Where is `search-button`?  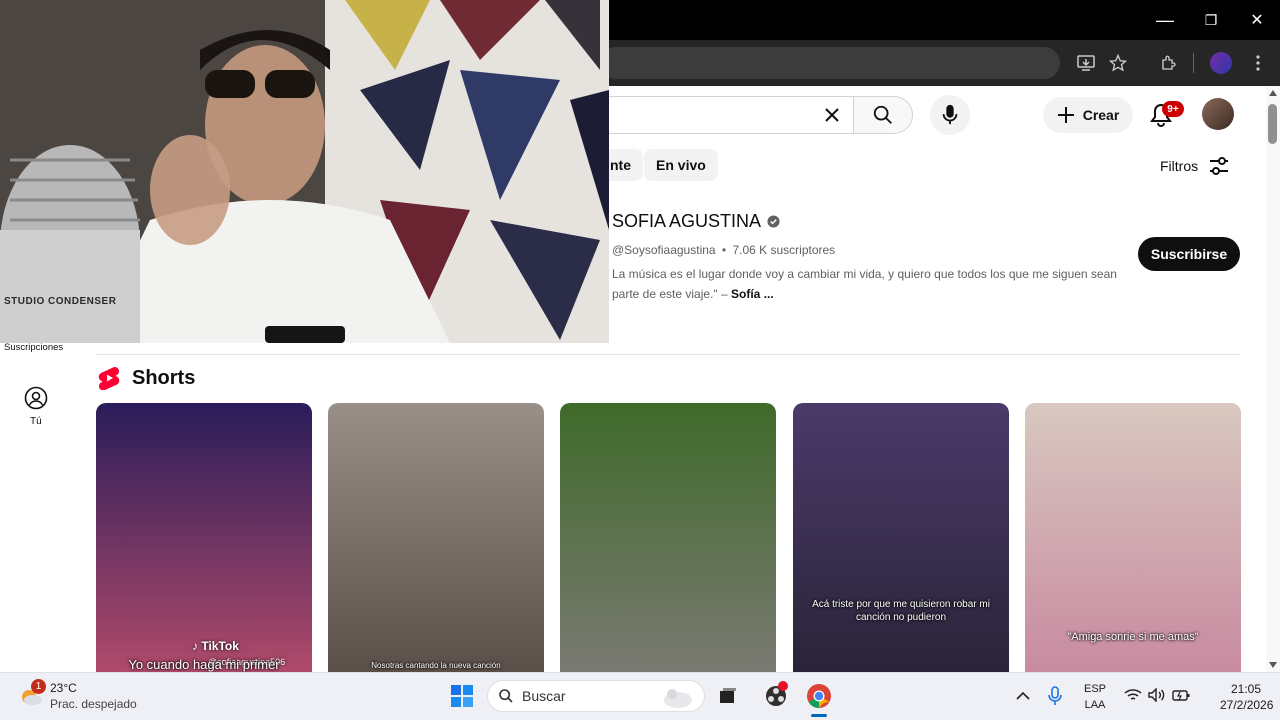 search-button is located at coordinates (883, 115).